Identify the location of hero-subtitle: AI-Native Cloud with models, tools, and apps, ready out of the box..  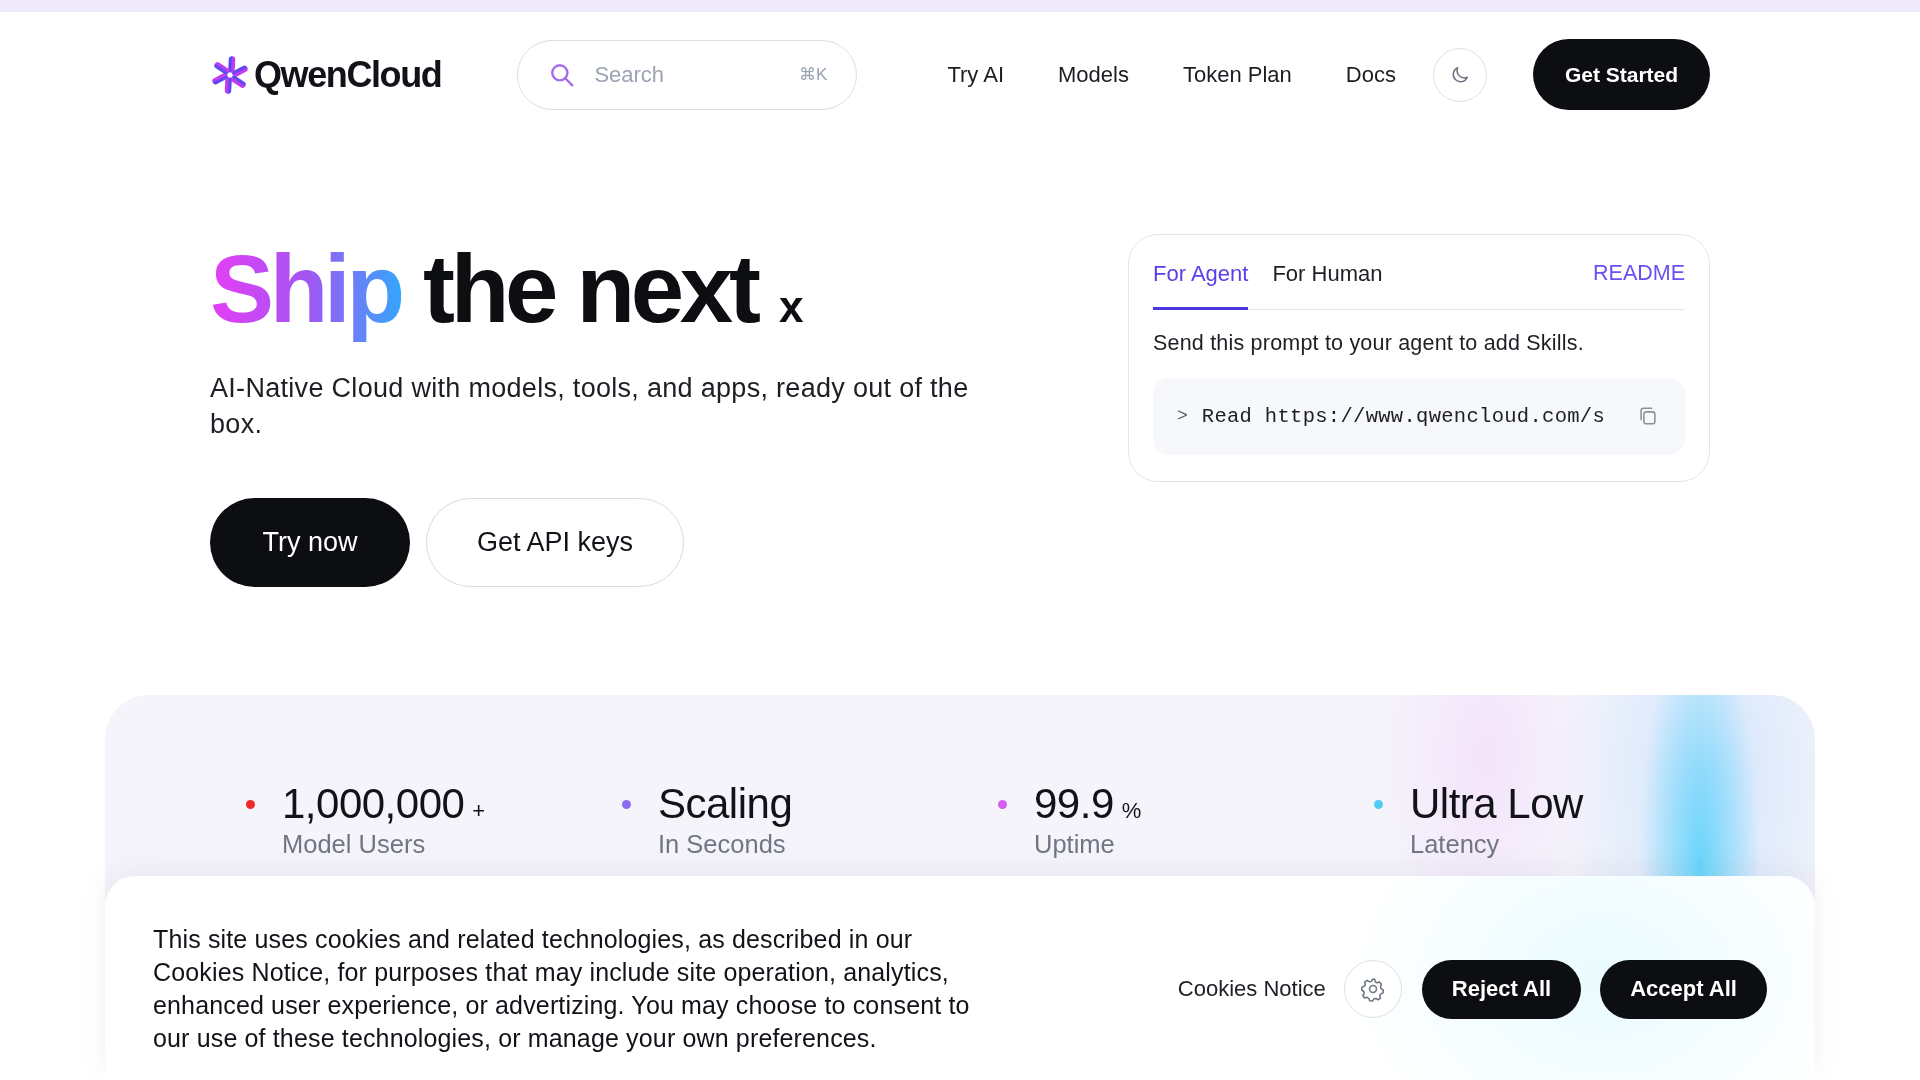
(590, 406).